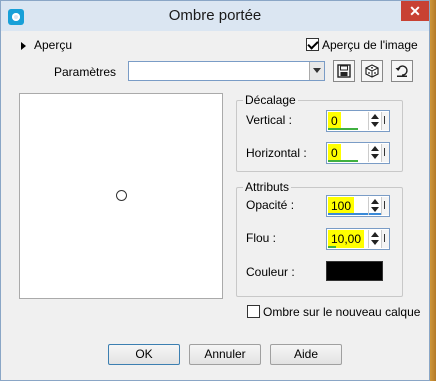 Image resolution: width=436 pixels, height=381 pixels. I want to click on save-preset-button, so click(344, 71).